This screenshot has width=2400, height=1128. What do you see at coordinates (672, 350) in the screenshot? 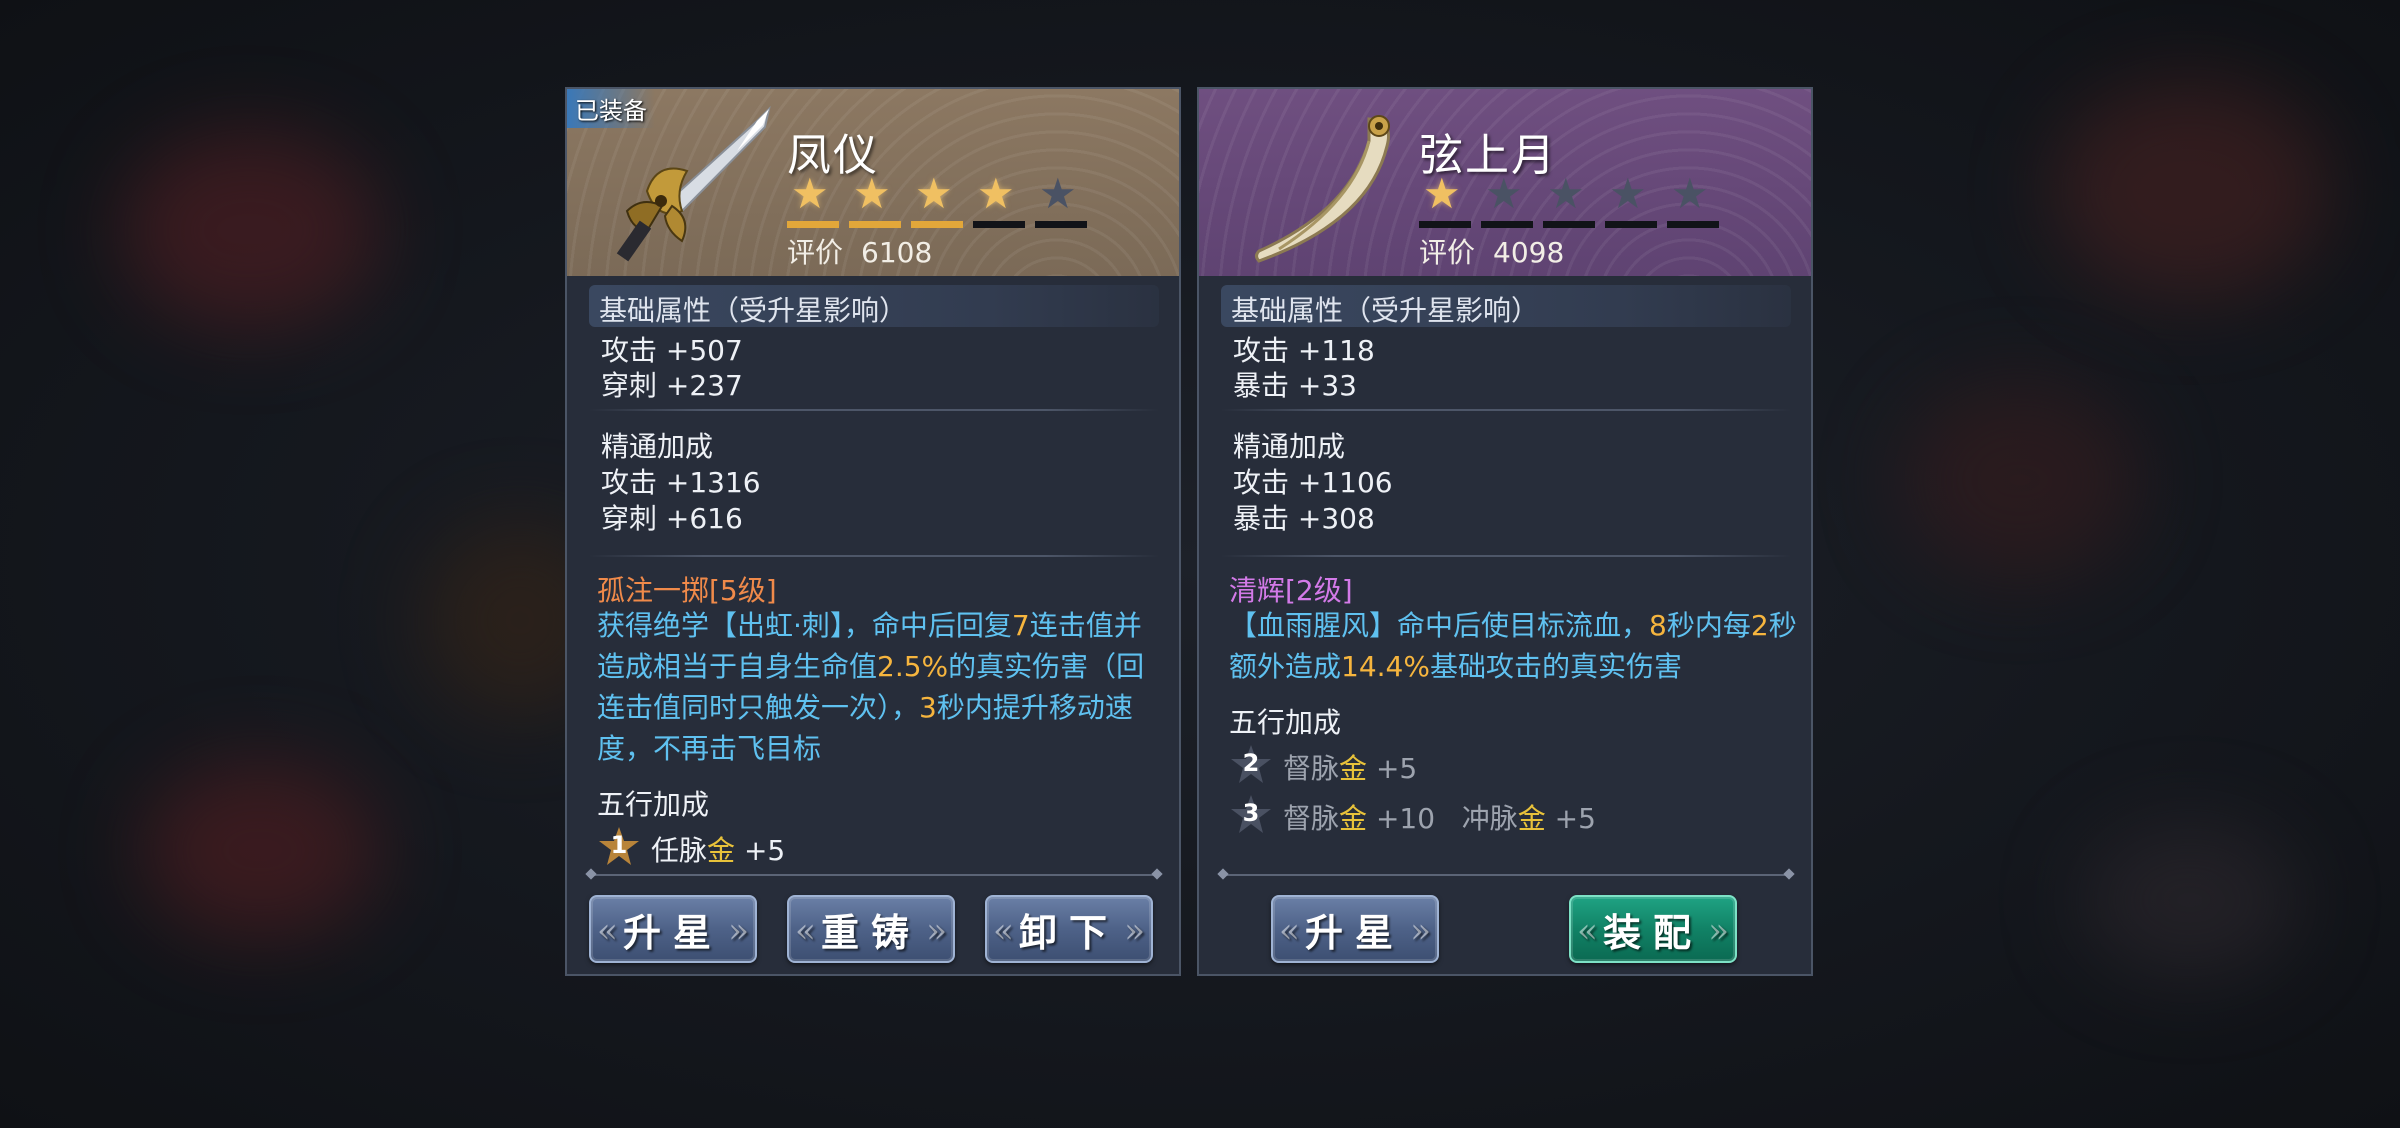
I see `base-stat: 攻击 +507` at bounding box center [672, 350].